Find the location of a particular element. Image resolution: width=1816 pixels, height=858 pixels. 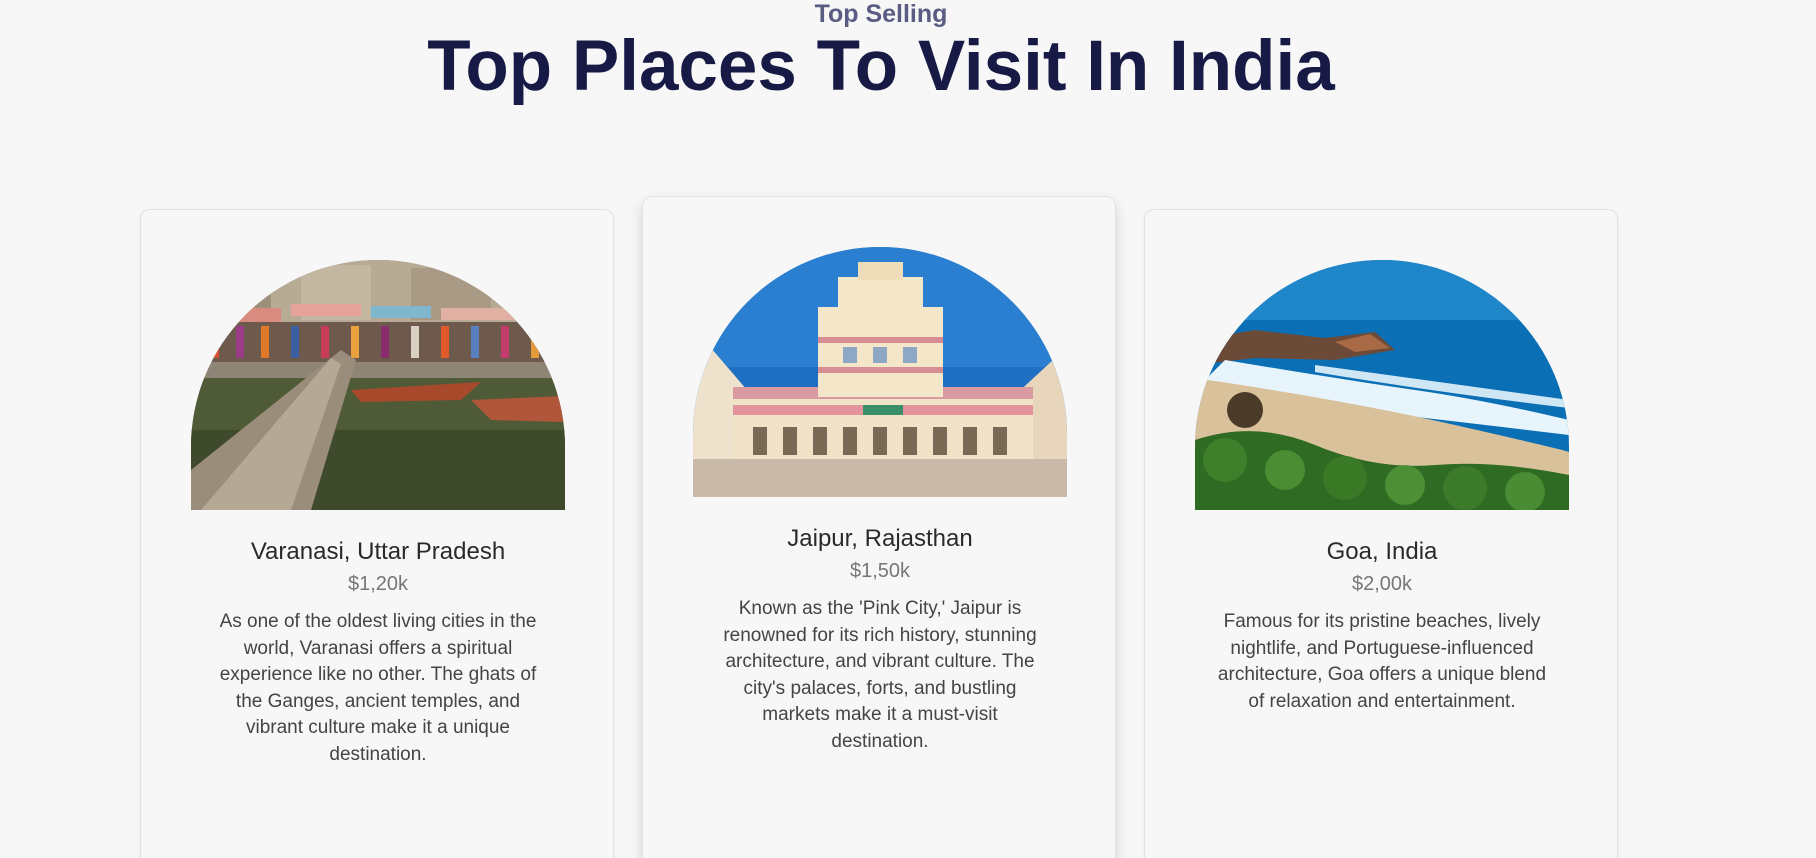

varanasi-image is located at coordinates (378, 385).